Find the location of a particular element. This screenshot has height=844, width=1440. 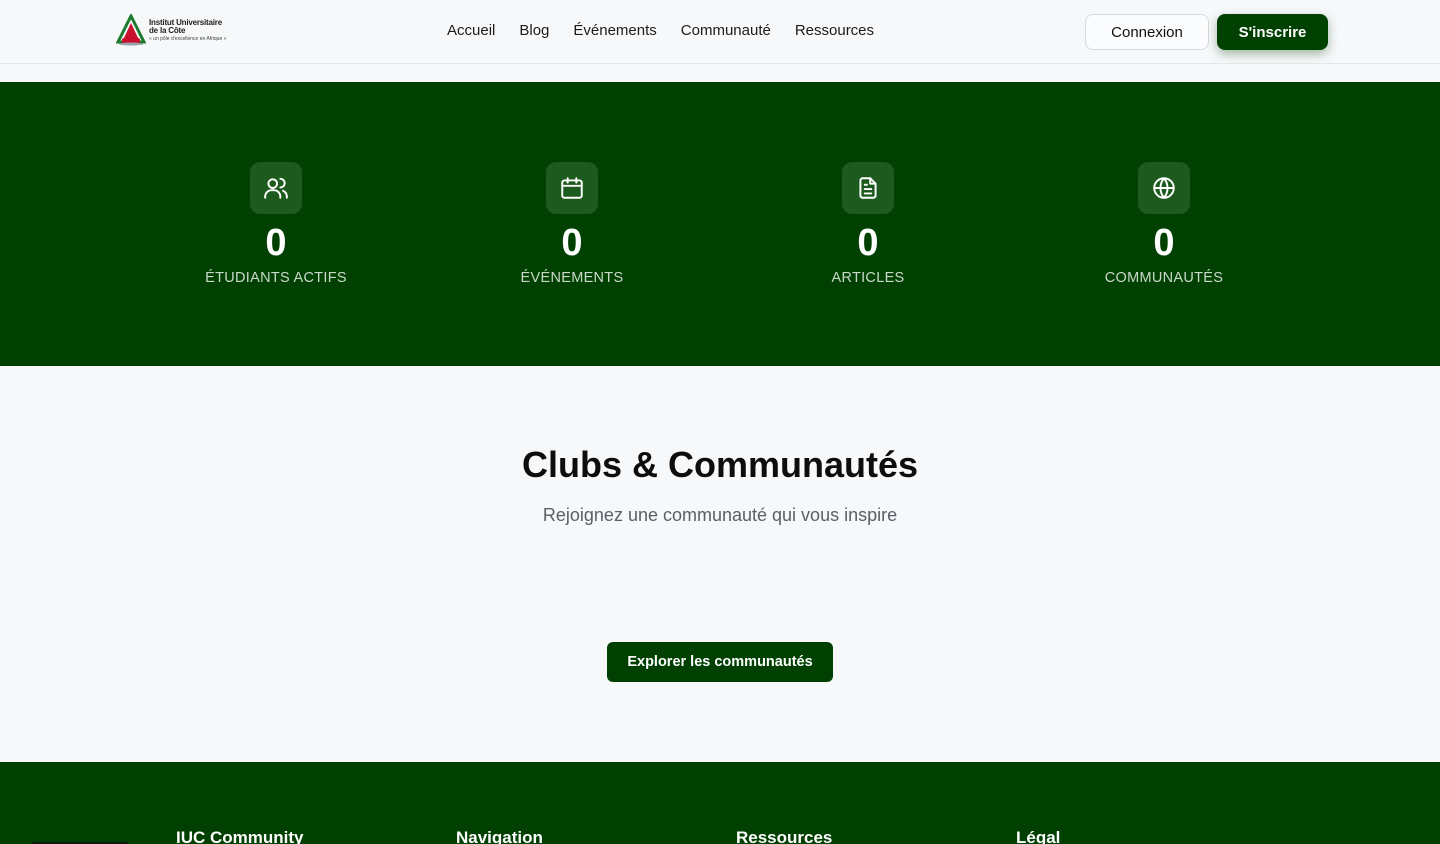

signup-button: S'inscrire is located at coordinates (1272, 32).